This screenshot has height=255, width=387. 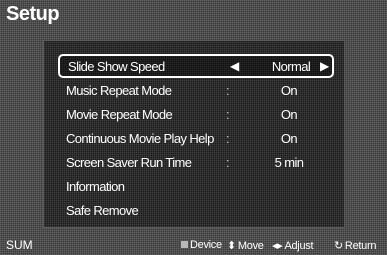 I want to click on return-hint: ↻ Return, so click(x=355, y=245).